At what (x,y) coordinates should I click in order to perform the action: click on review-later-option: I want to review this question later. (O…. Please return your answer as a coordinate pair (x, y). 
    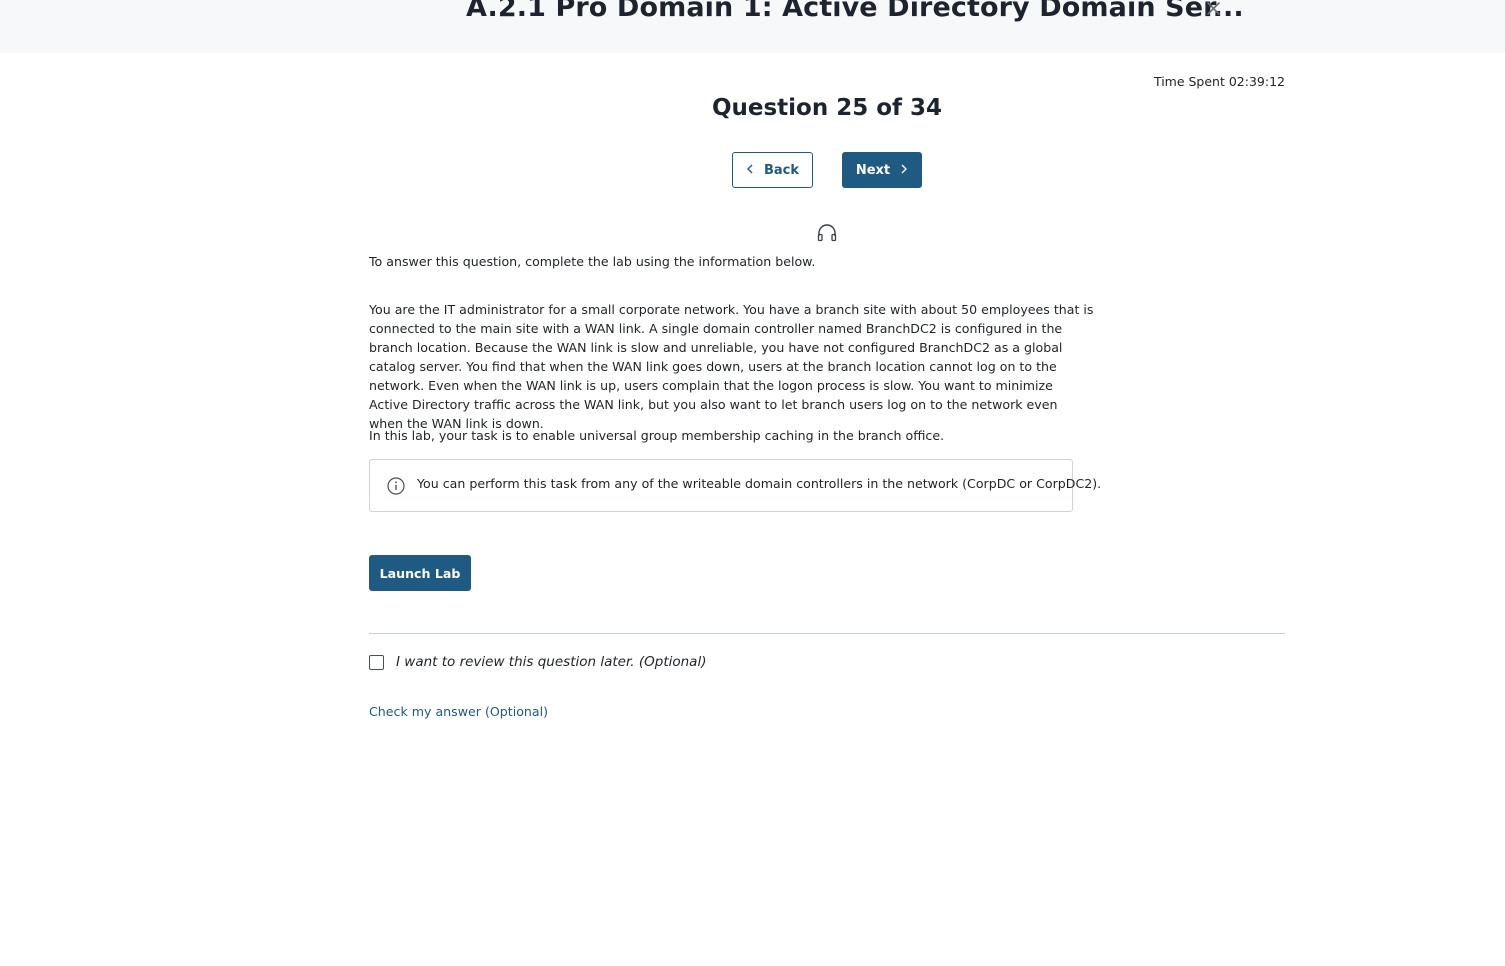
    Looking at the image, I should click on (537, 662).